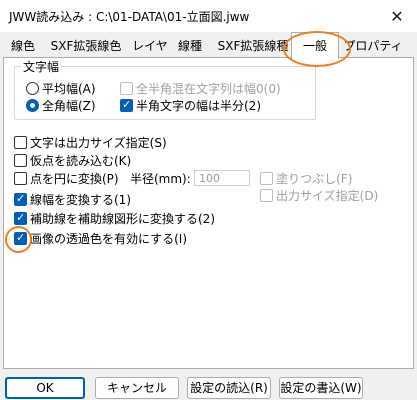  I want to click on mixed-width-checkbox, so click(126, 88).